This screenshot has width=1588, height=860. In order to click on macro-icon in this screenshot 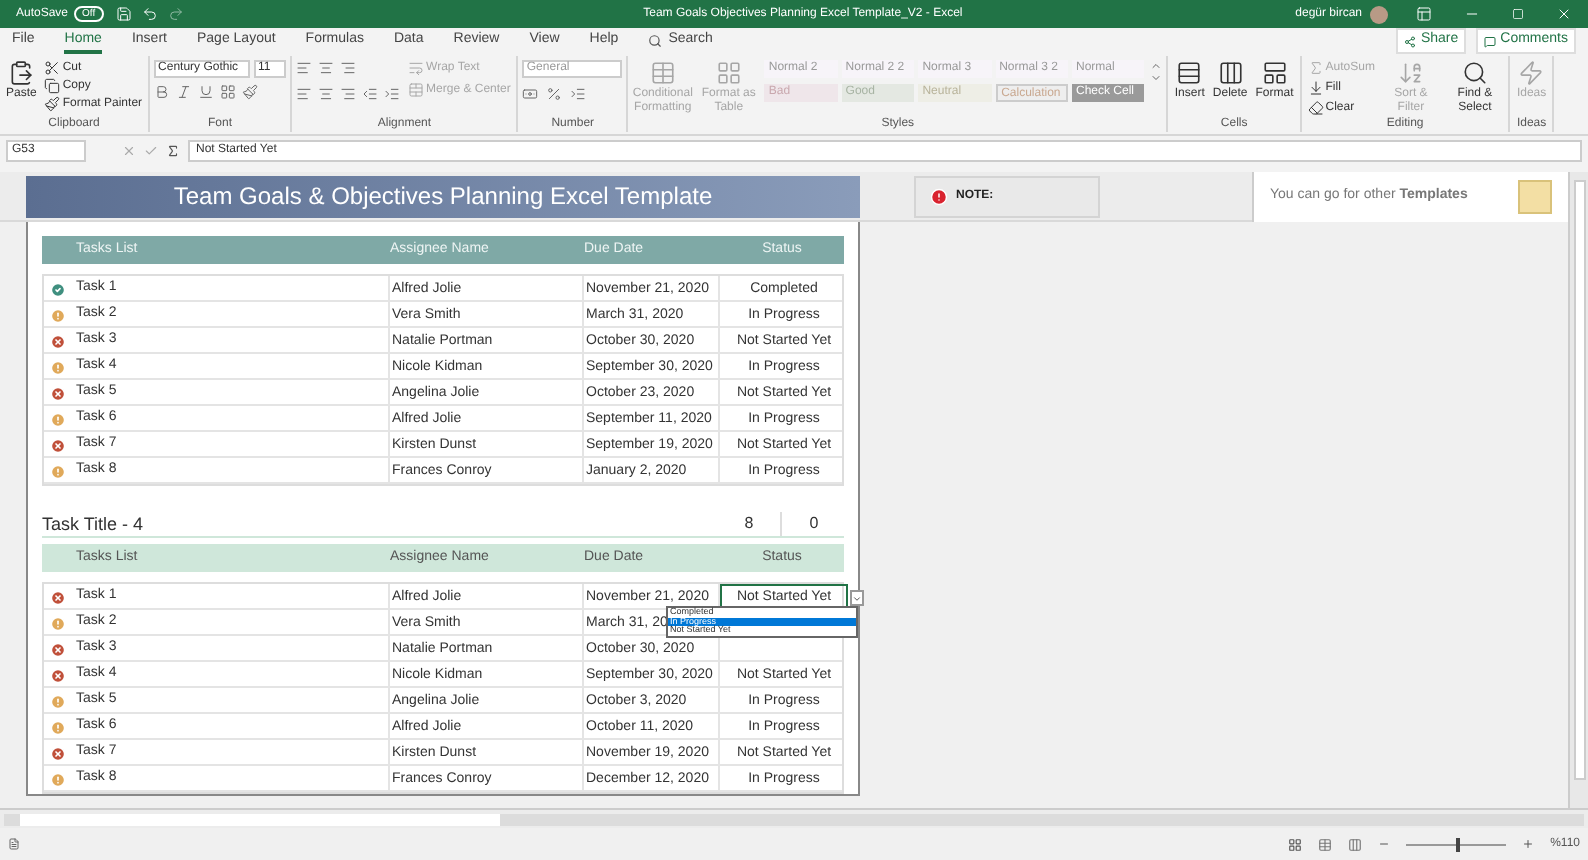, I will do `click(14, 844)`.